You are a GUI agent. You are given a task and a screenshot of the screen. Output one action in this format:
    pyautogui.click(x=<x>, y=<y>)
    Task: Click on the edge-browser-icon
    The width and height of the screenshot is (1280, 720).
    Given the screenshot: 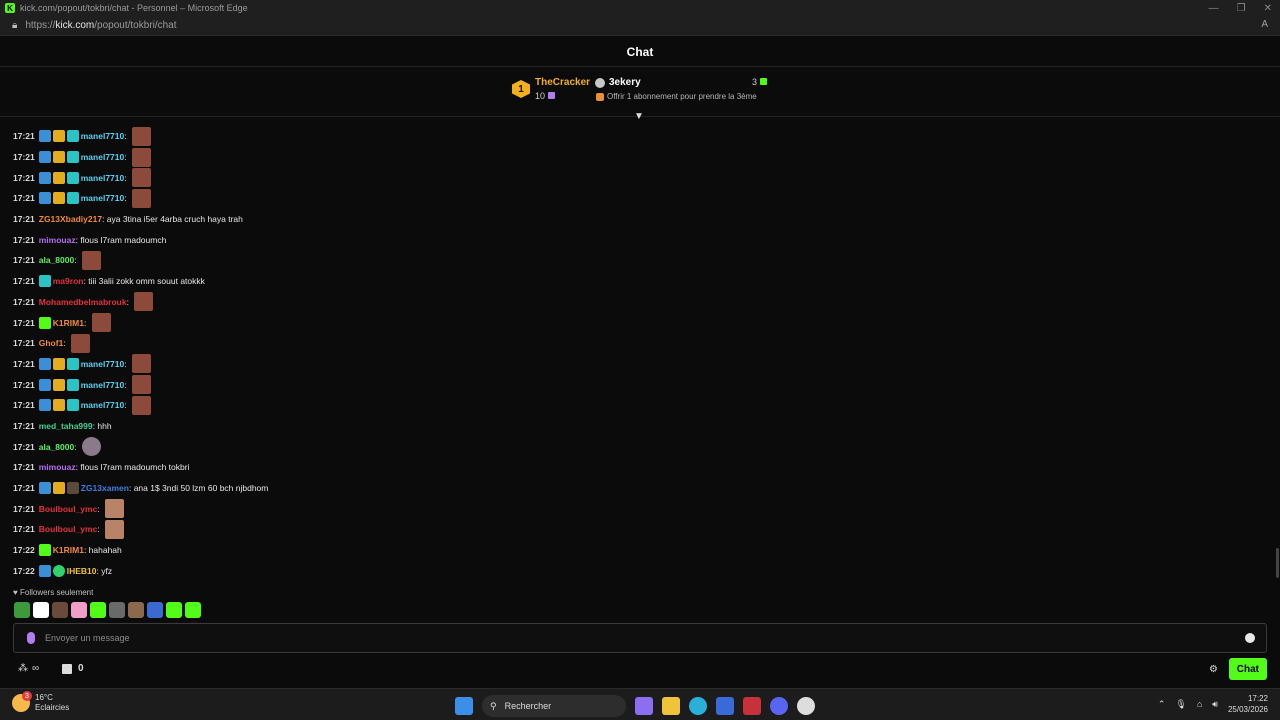 What is the action you would take?
    pyautogui.click(x=698, y=706)
    